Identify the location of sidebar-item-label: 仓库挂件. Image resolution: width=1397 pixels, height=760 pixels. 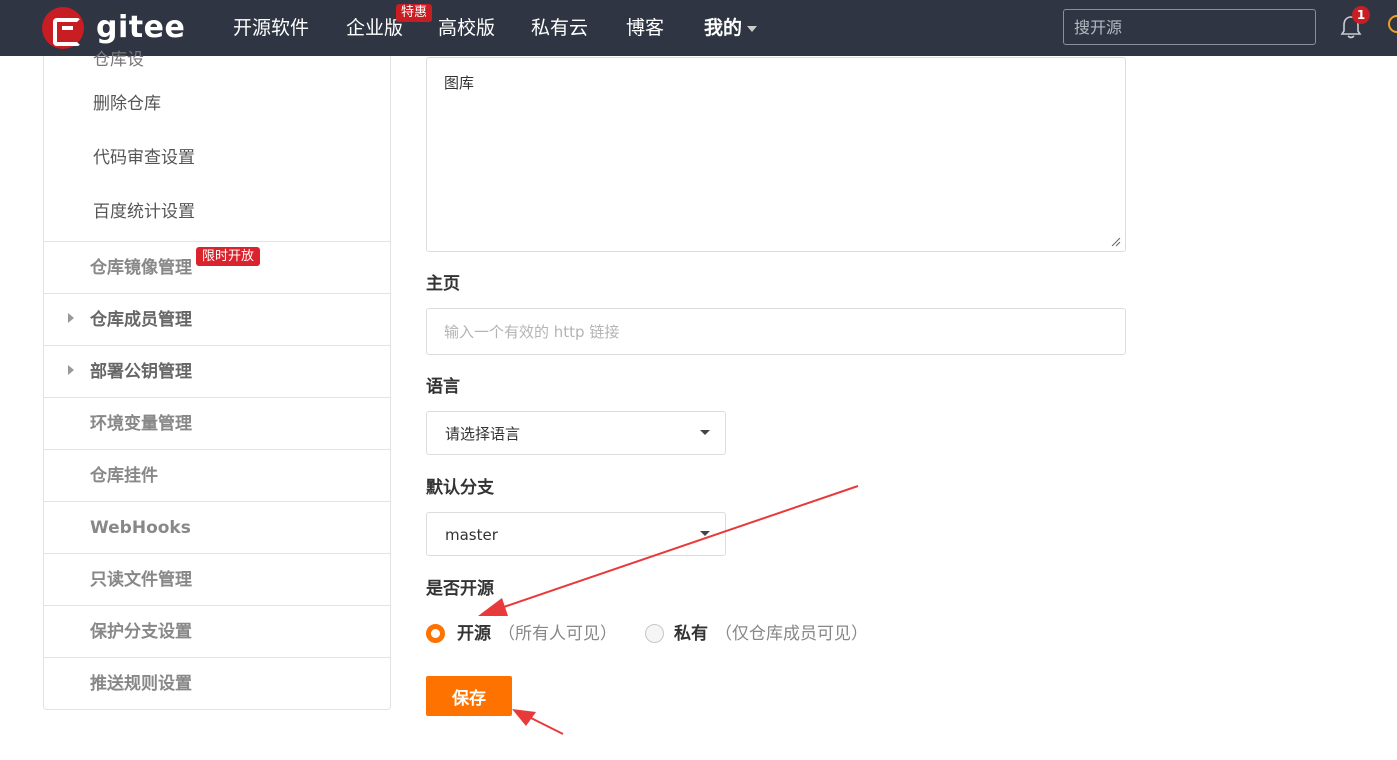
(124, 476).